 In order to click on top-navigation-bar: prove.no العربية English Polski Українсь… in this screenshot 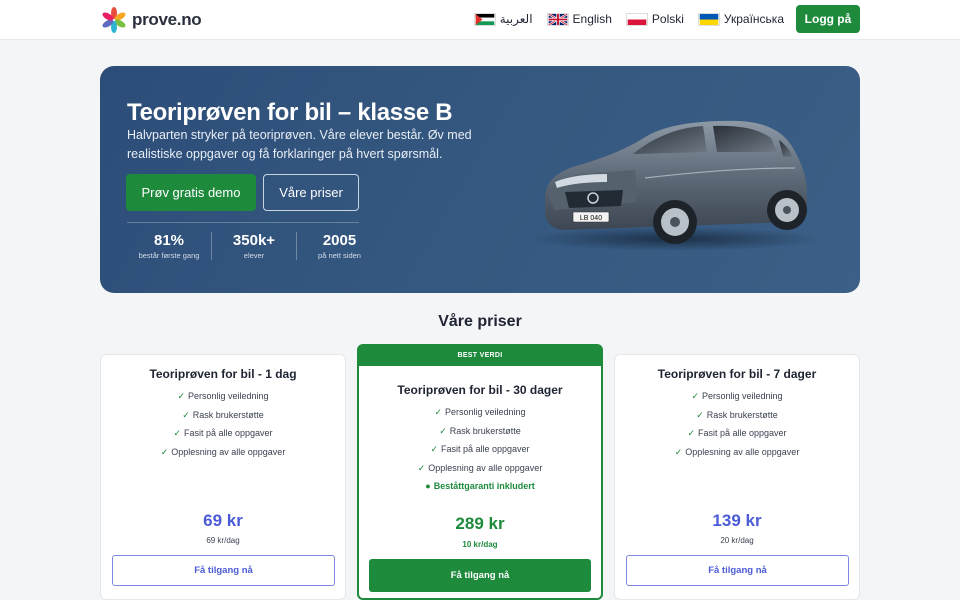, I will do `click(480, 20)`.